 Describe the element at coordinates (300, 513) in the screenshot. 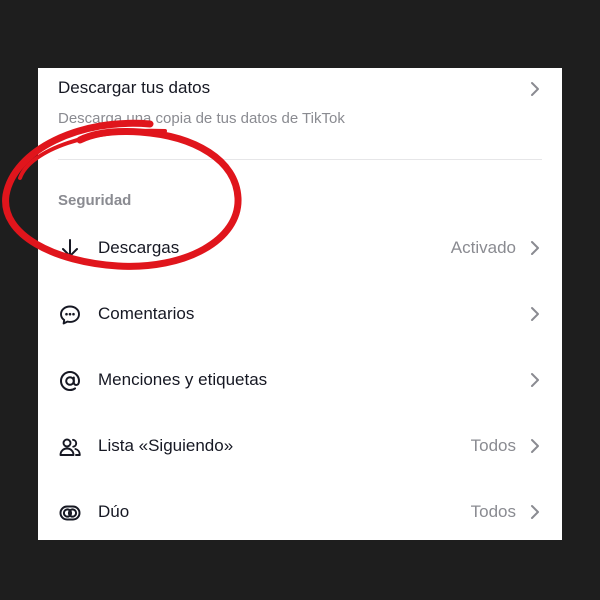

I see `settings-row-duet: Dúo Todos` at that location.